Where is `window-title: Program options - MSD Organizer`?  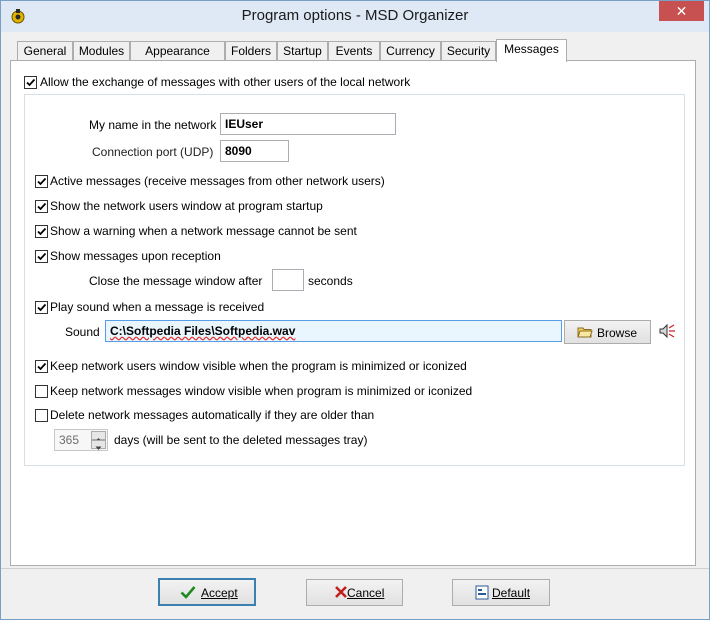 window-title: Program options - MSD Organizer is located at coordinates (355, 15).